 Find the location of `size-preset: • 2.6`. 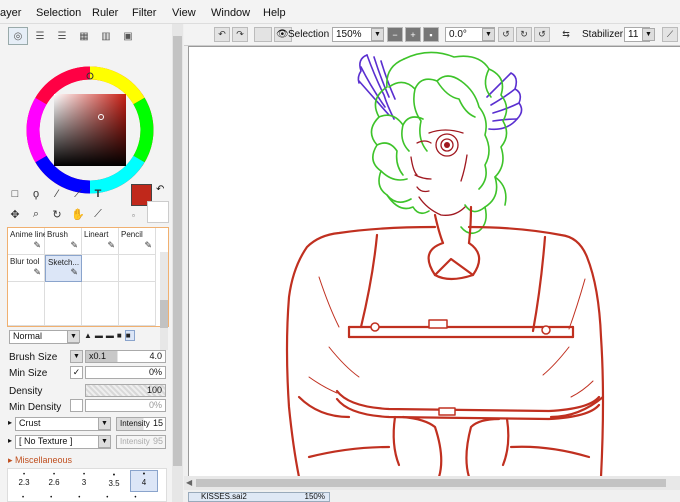

size-preset: • 2.6 is located at coordinates (54, 479).